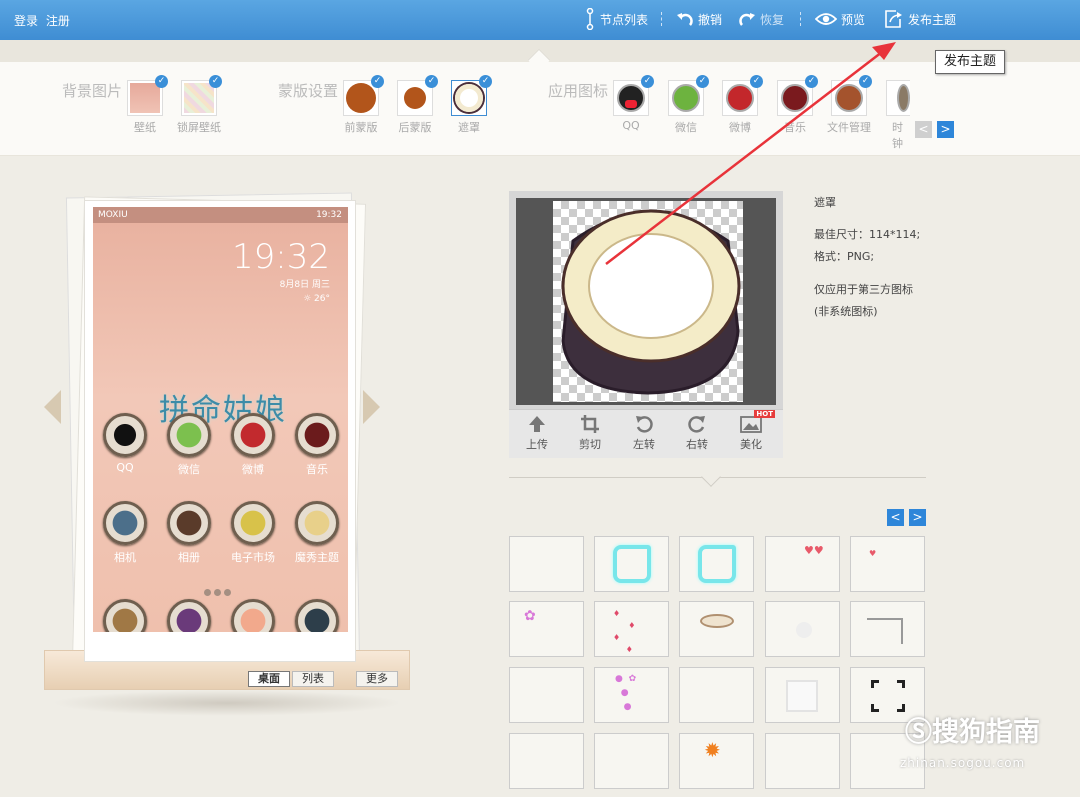  What do you see at coordinates (417, 95) in the screenshot?
I see `back-mask-thumb: ✓` at bounding box center [417, 95].